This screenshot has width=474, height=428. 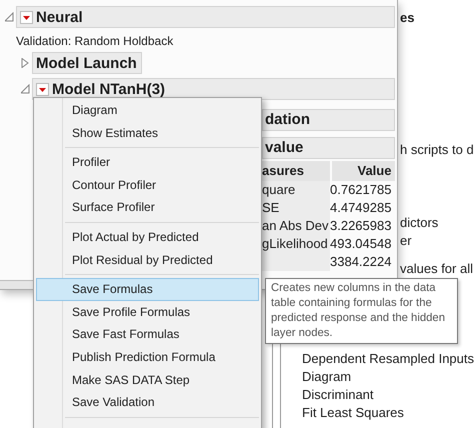 I want to click on table-cell: an Abs Dev, so click(x=296, y=226).